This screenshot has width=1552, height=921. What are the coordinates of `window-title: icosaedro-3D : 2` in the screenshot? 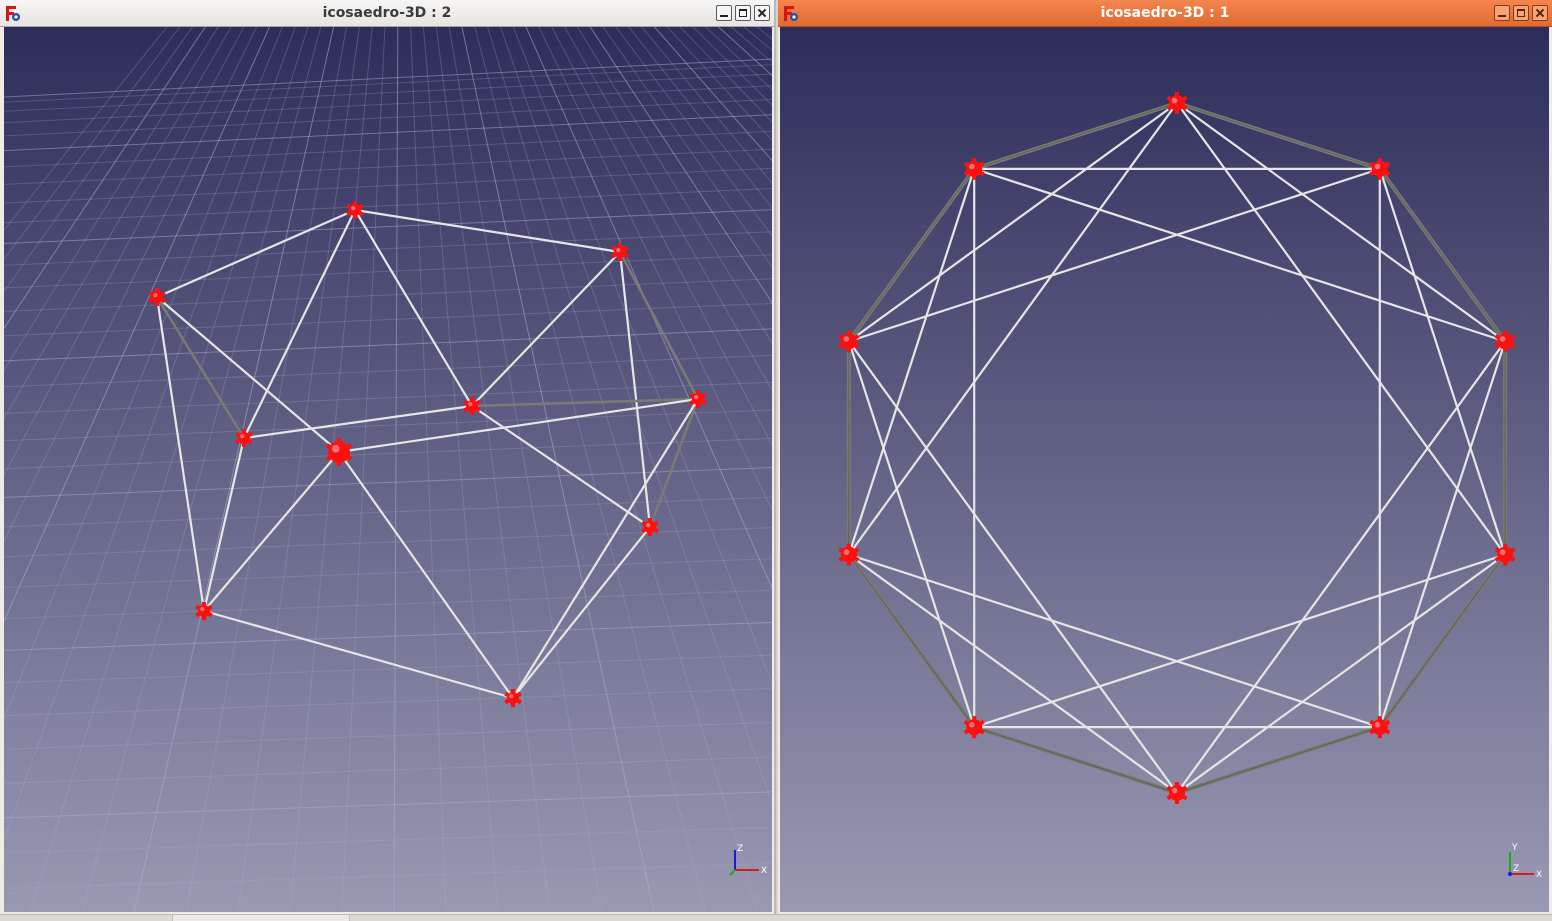 It's located at (387, 13).